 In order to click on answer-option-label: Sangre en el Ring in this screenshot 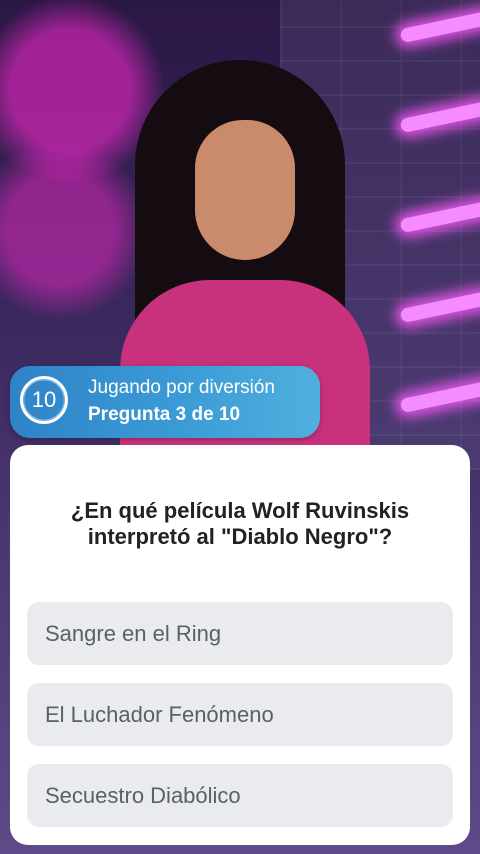, I will do `click(133, 633)`.